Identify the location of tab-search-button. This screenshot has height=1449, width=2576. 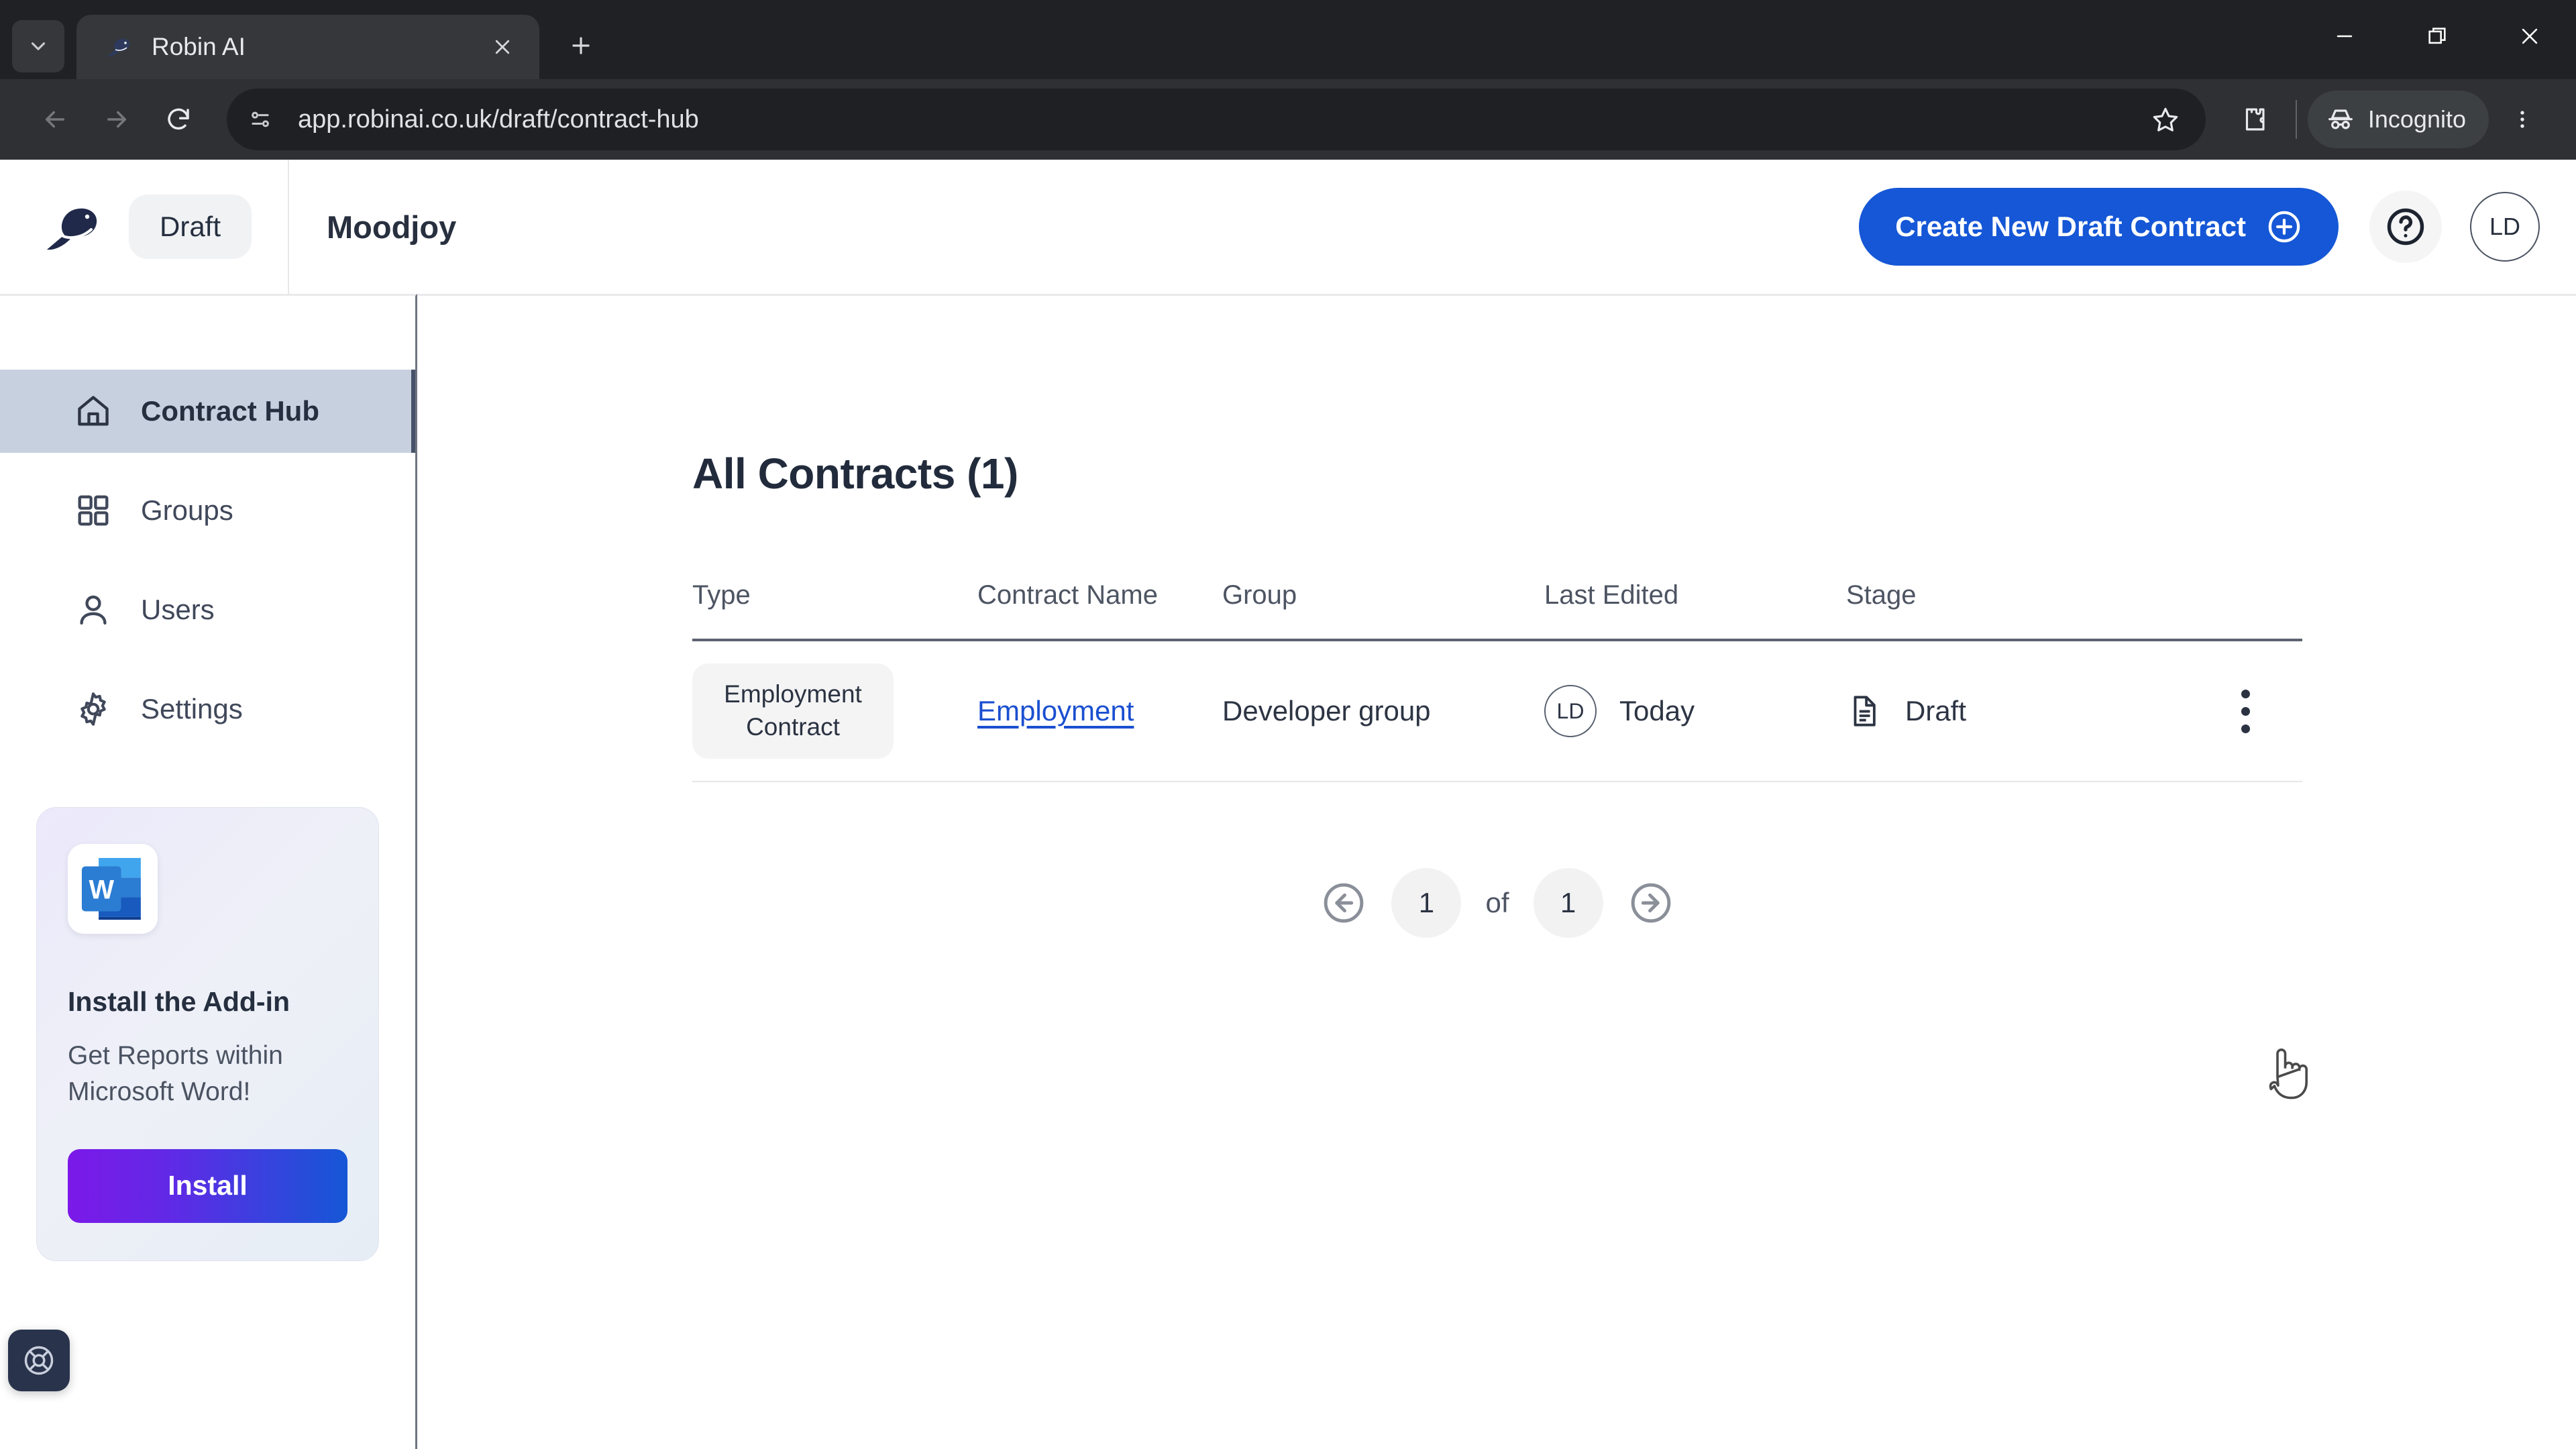
(38, 46).